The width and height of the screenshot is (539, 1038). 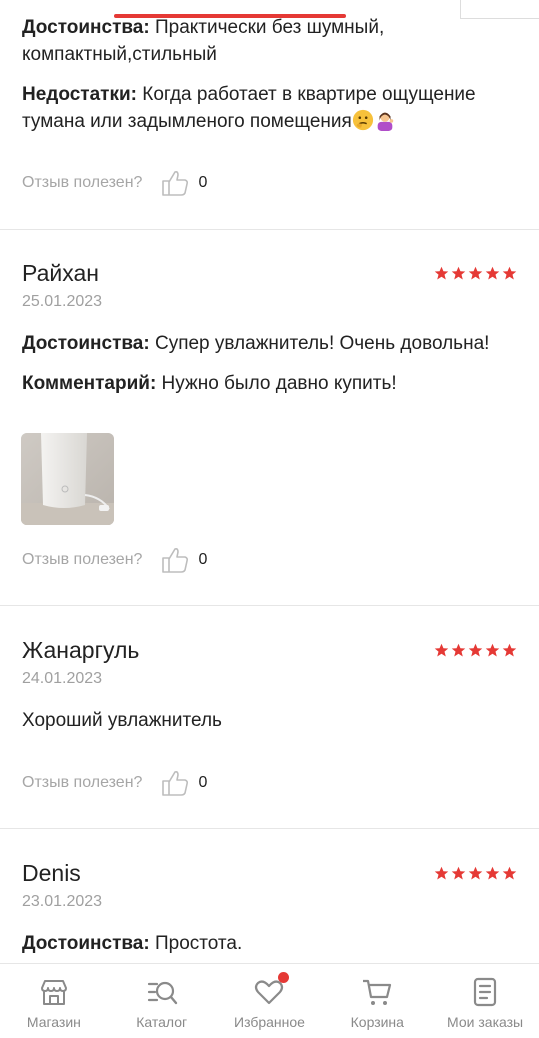 I want to click on store-icon, so click(x=53, y=992).